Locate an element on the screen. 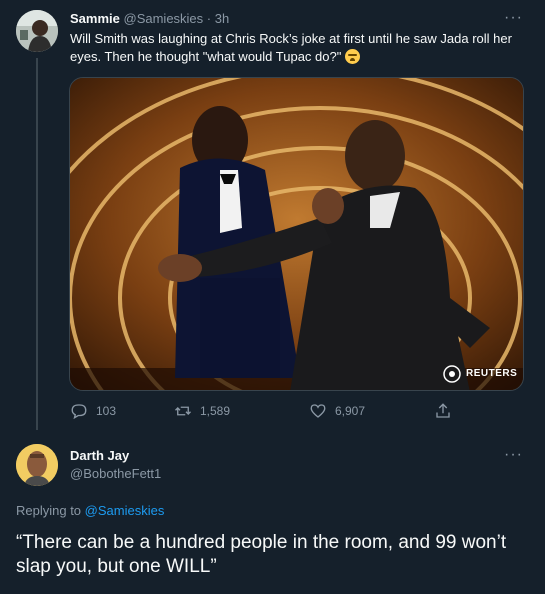 This screenshot has height=594, width=545. thread-connector-line is located at coordinates (37, 244).